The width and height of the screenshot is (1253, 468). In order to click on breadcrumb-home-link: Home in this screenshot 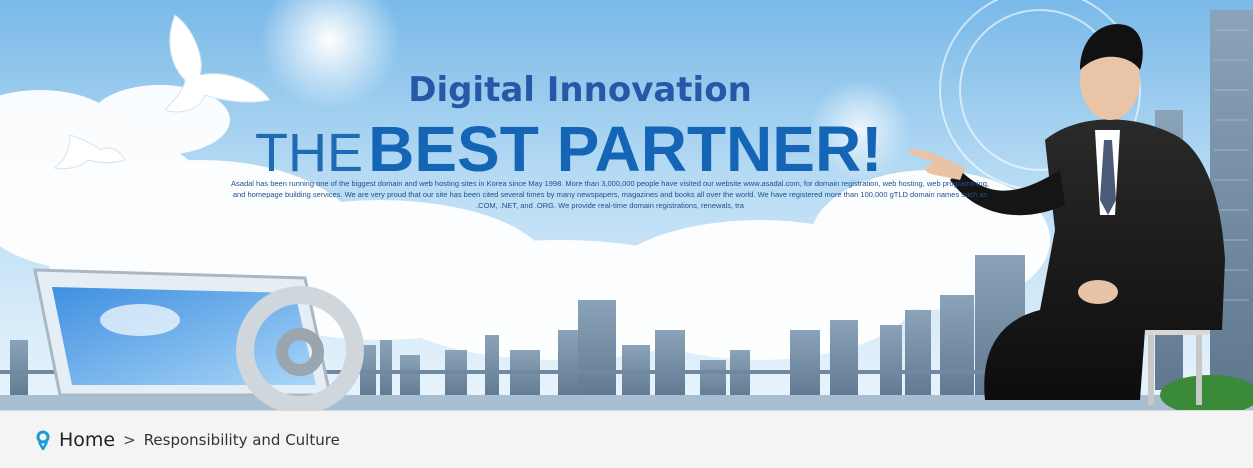, I will do `click(87, 440)`.